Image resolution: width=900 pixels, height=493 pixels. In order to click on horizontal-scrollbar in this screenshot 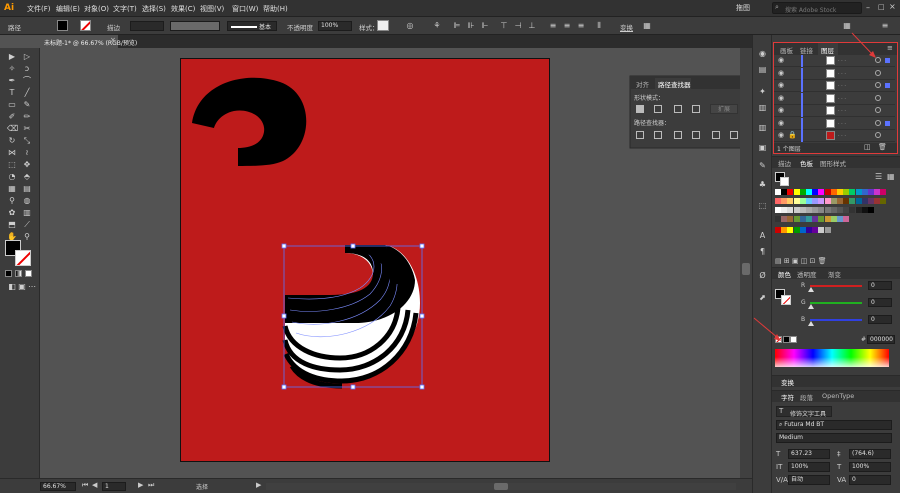, I will do `click(501, 486)`.